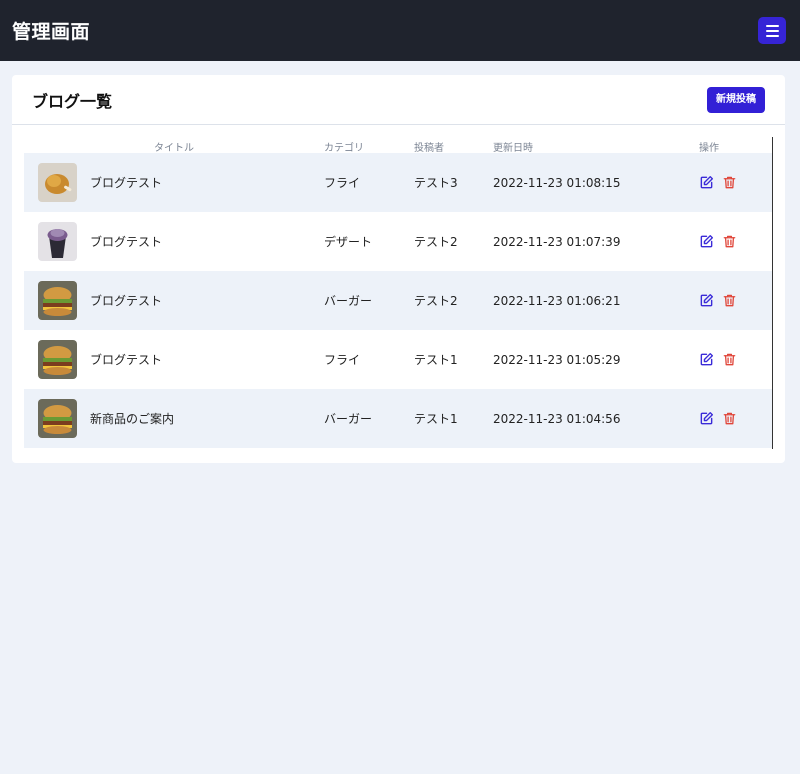 The height and width of the screenshot is (774, 800). What do you see at coordinates (557, 418) in the screenshot?
I see `post-updated-at: 2022-11-23 01:04:56` at bounding box center [557, 418].